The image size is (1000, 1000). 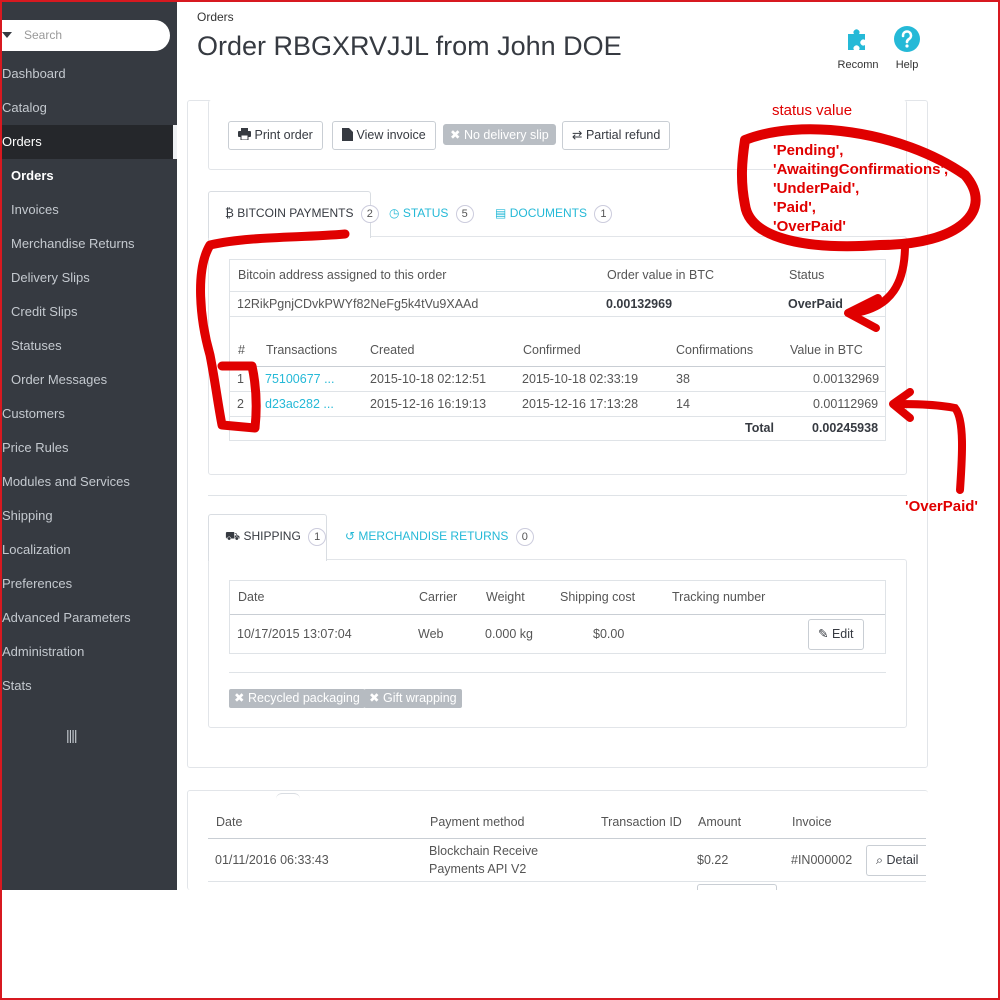 What do you see at coordinates (275, 135) in the screenshot?
I see `print-order-button: Print order` at bounding box center [275, 135].